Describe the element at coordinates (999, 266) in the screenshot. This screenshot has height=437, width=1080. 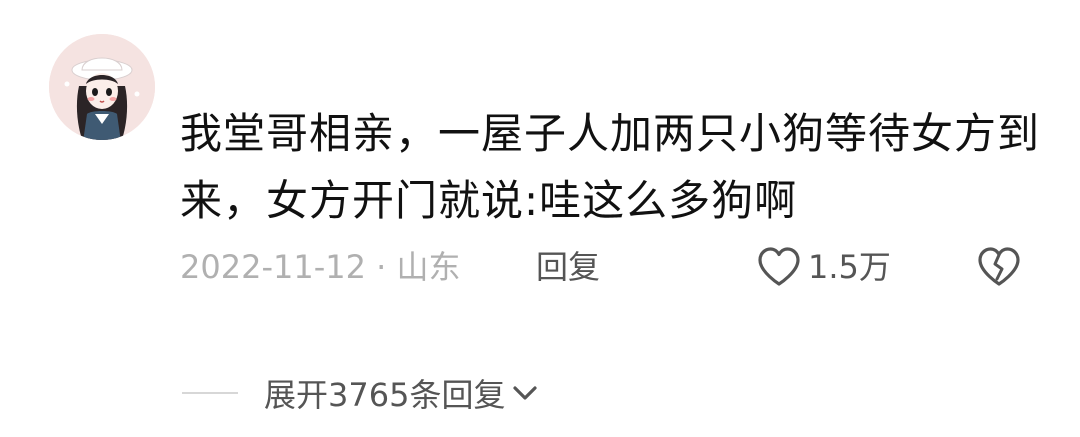
I see `broken-heart-icon` at that location.